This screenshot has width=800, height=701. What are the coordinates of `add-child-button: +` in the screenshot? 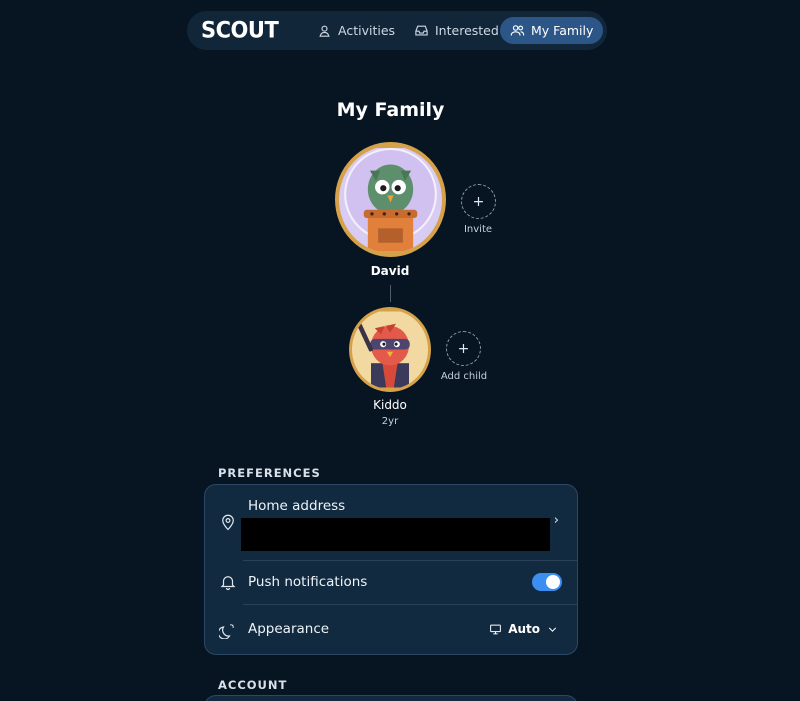 It's located at (463, 348).